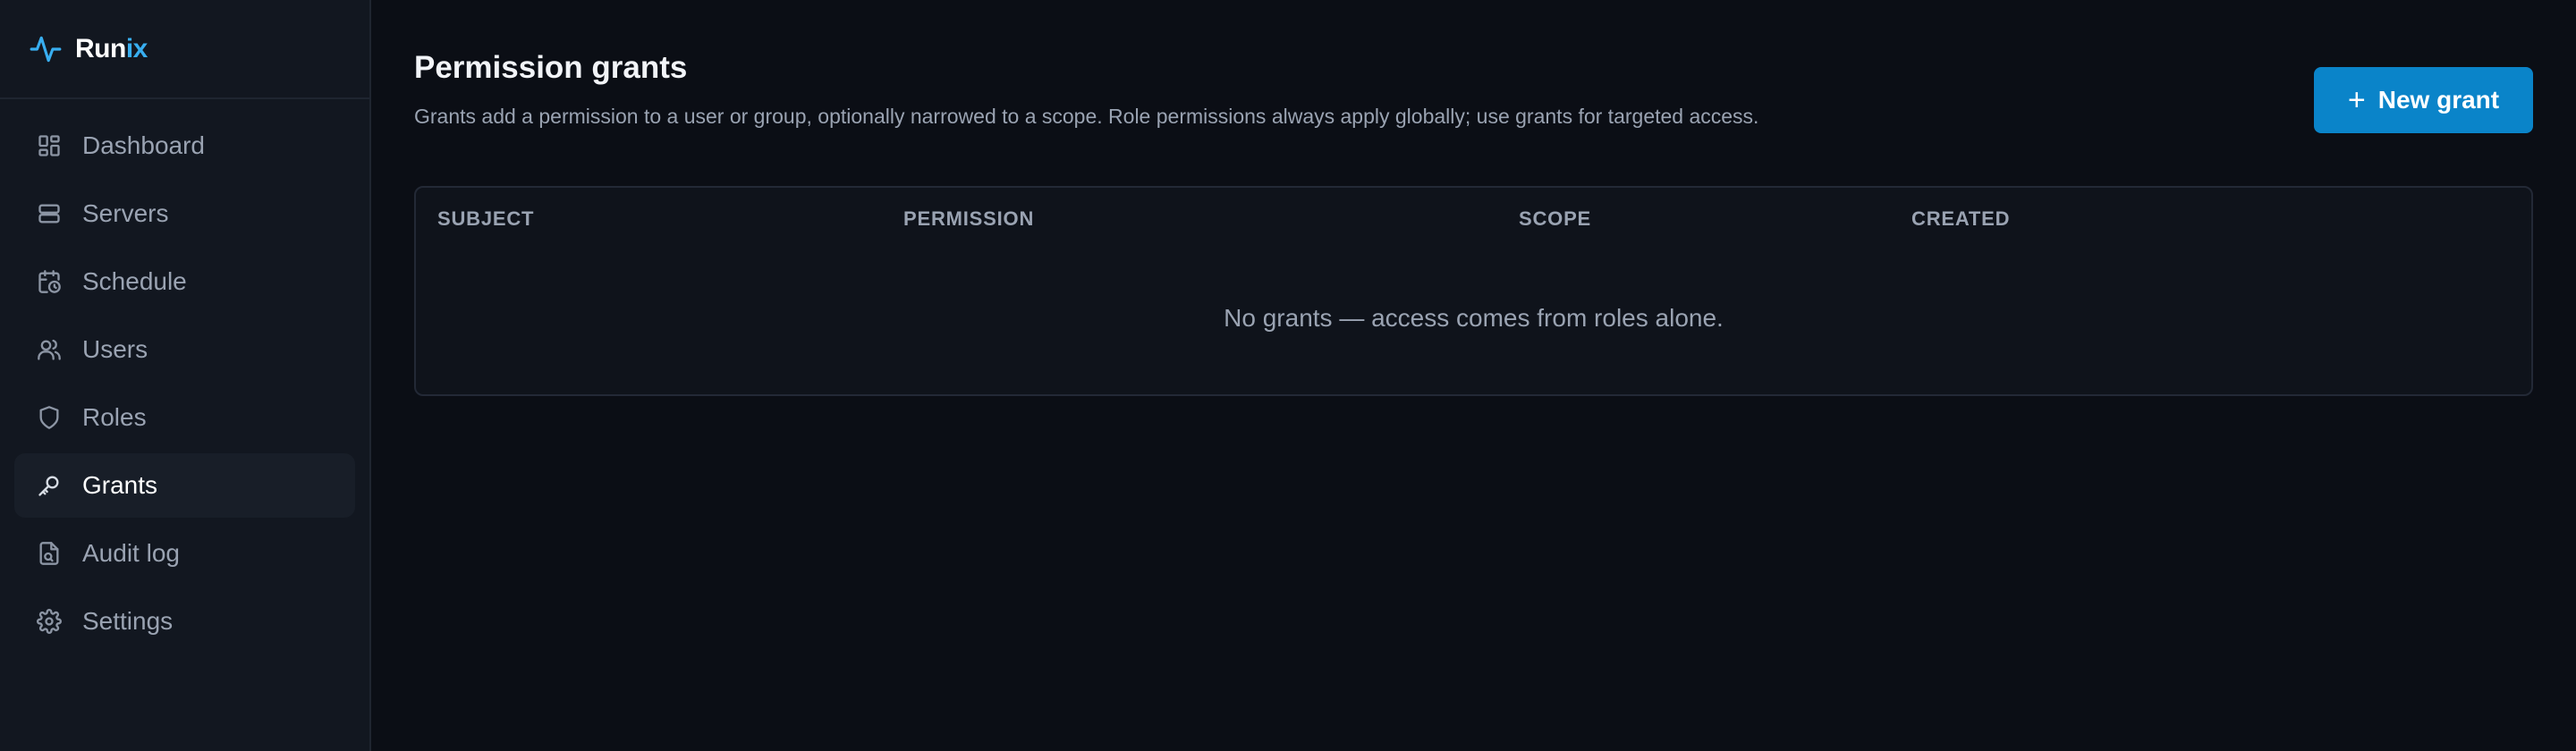 The image size is (2576, 751). Describe the element at coordinates (184, 553) in the screenshot. I see `sidebar-item-audit-log: Audit log` at that location.